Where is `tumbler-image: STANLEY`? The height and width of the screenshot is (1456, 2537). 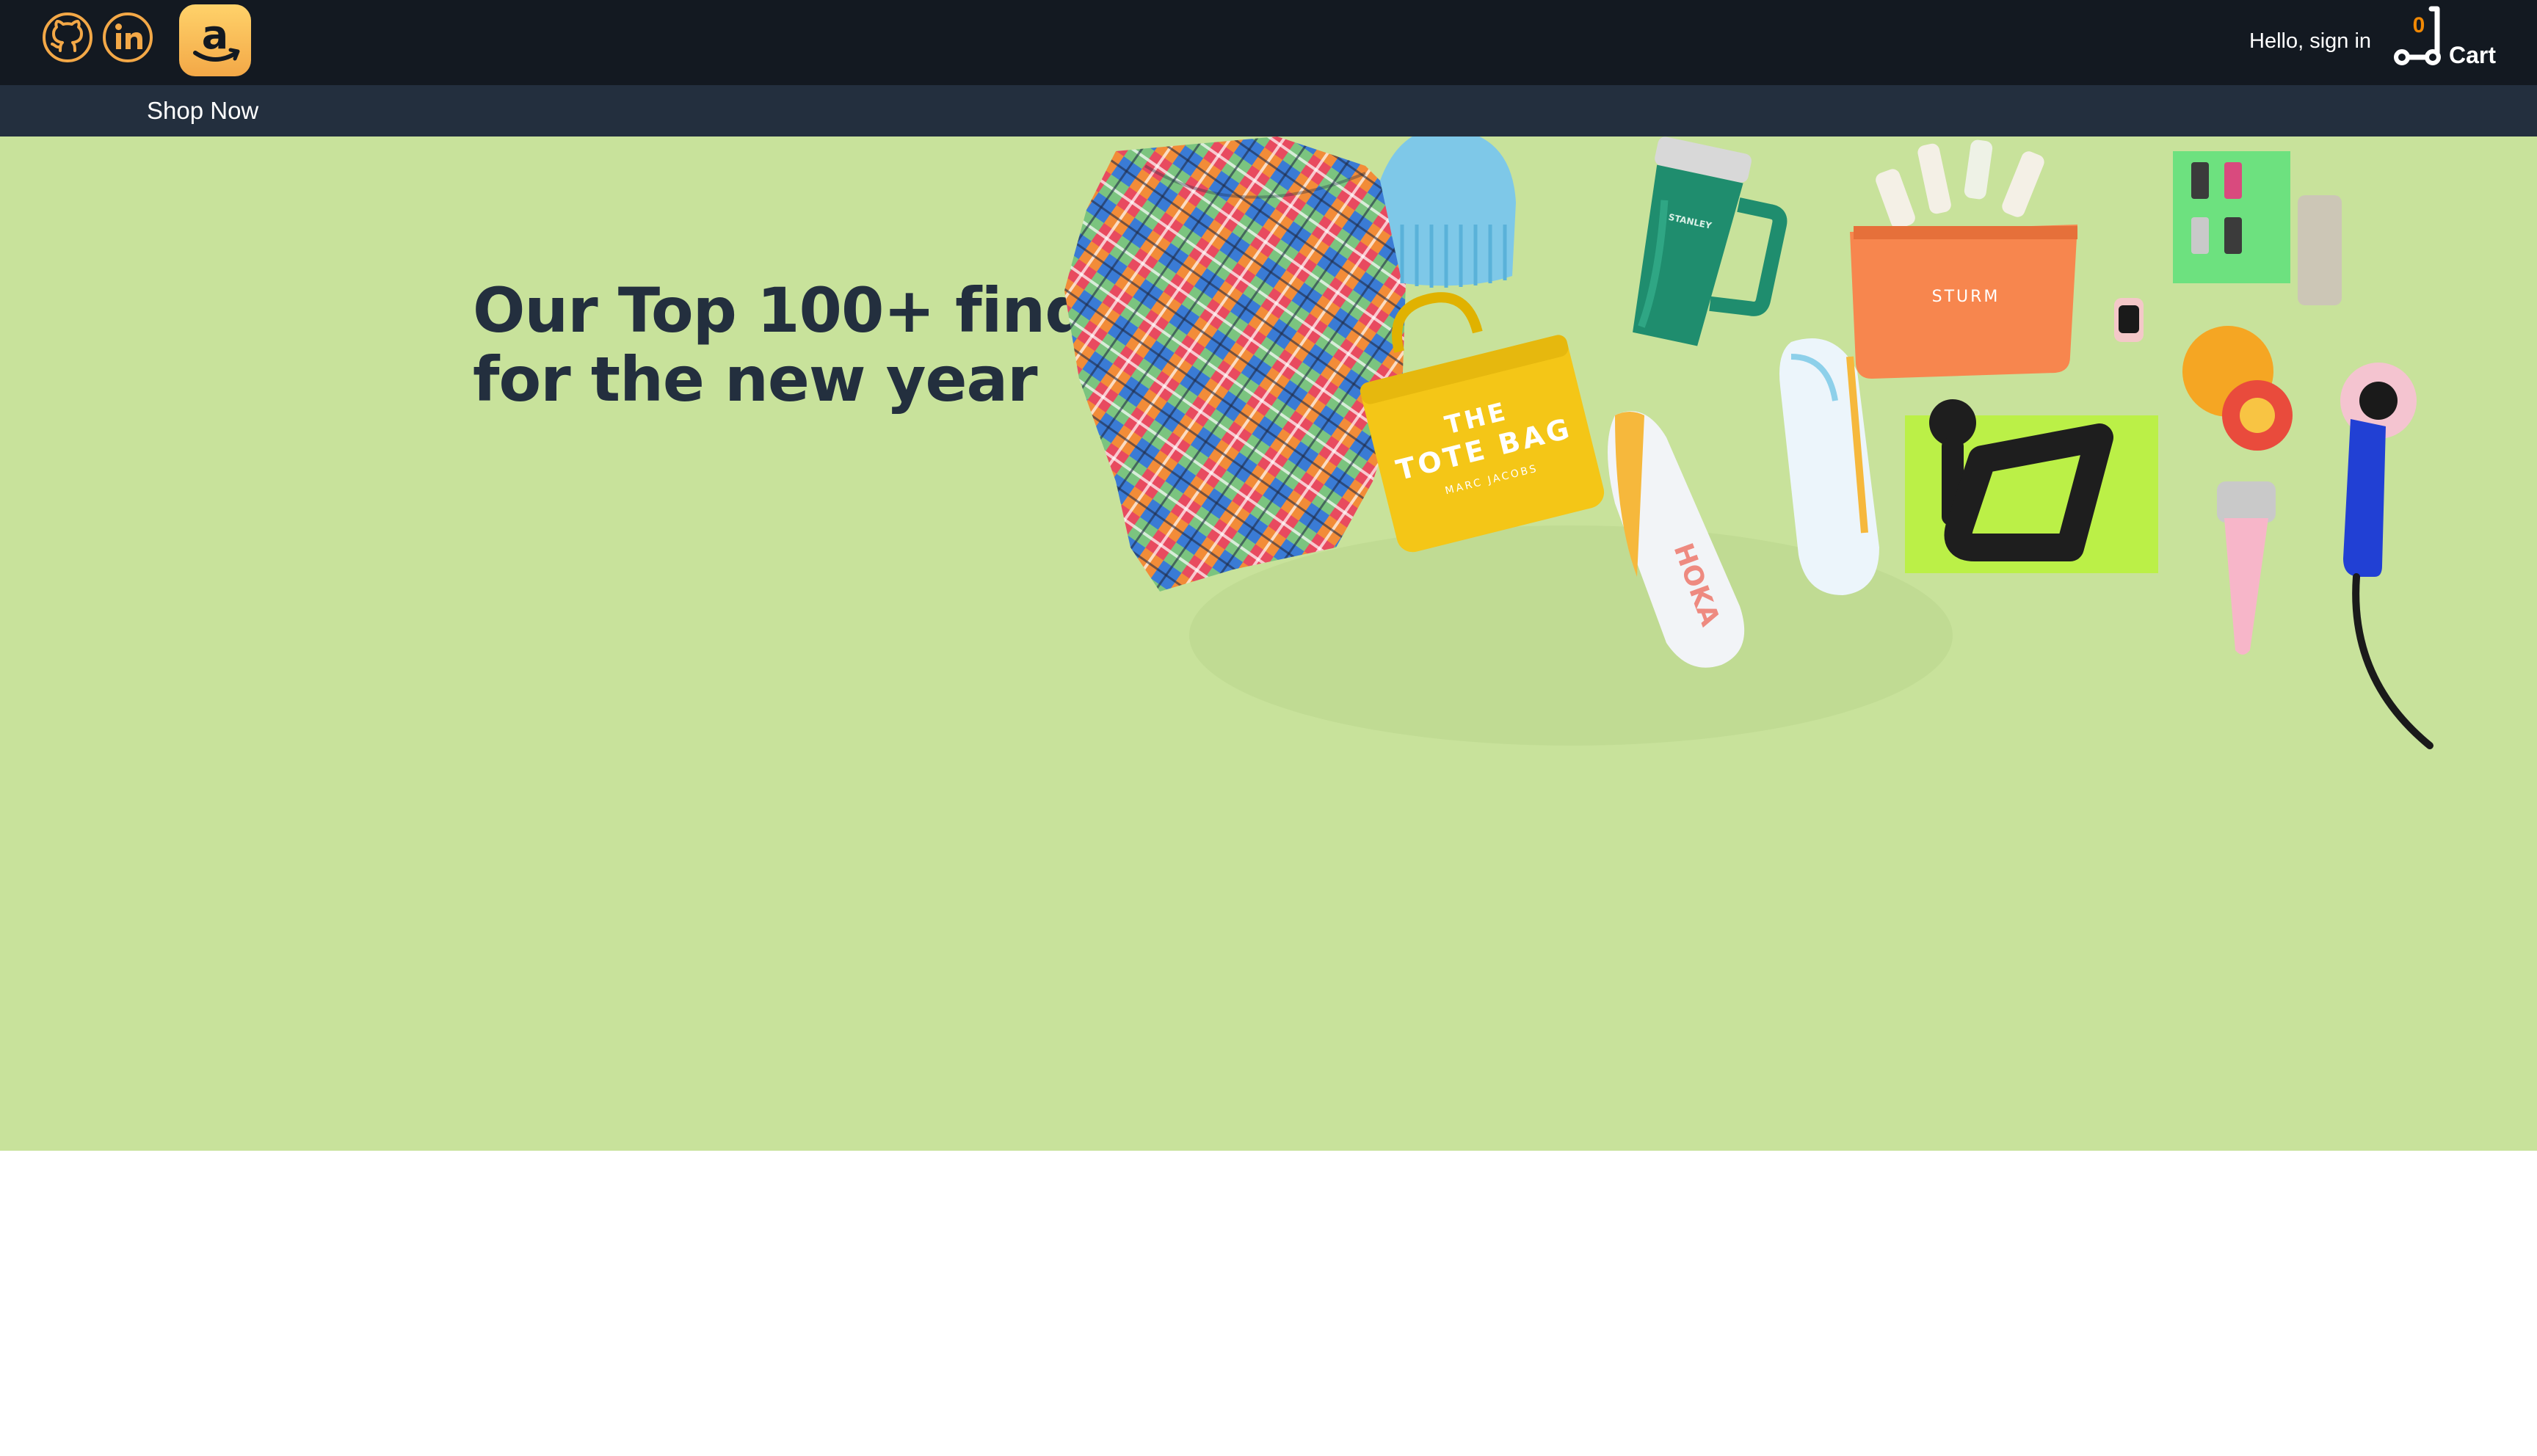
tumbler-image: STANLEY is located at coordinates (1710, 241).